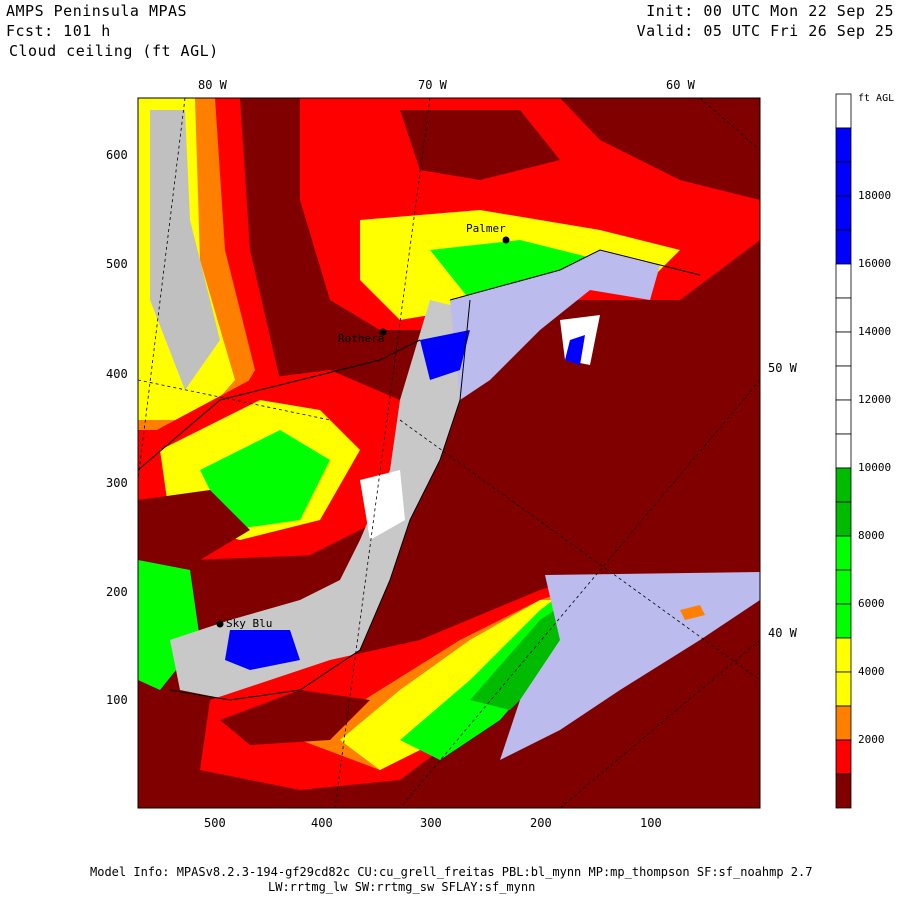 Image resolution: width=900 pixels, height=900 pixels. Describe the element at coordinates (220, 624) in the screenshot. I see `station-dot-sky-blu` at that location.